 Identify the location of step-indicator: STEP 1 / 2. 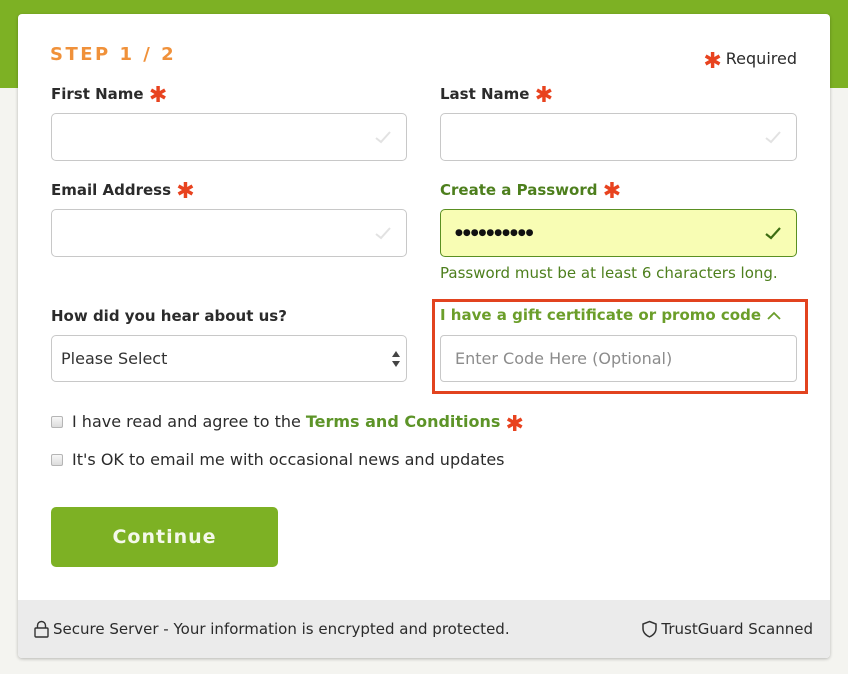
(113, 54).